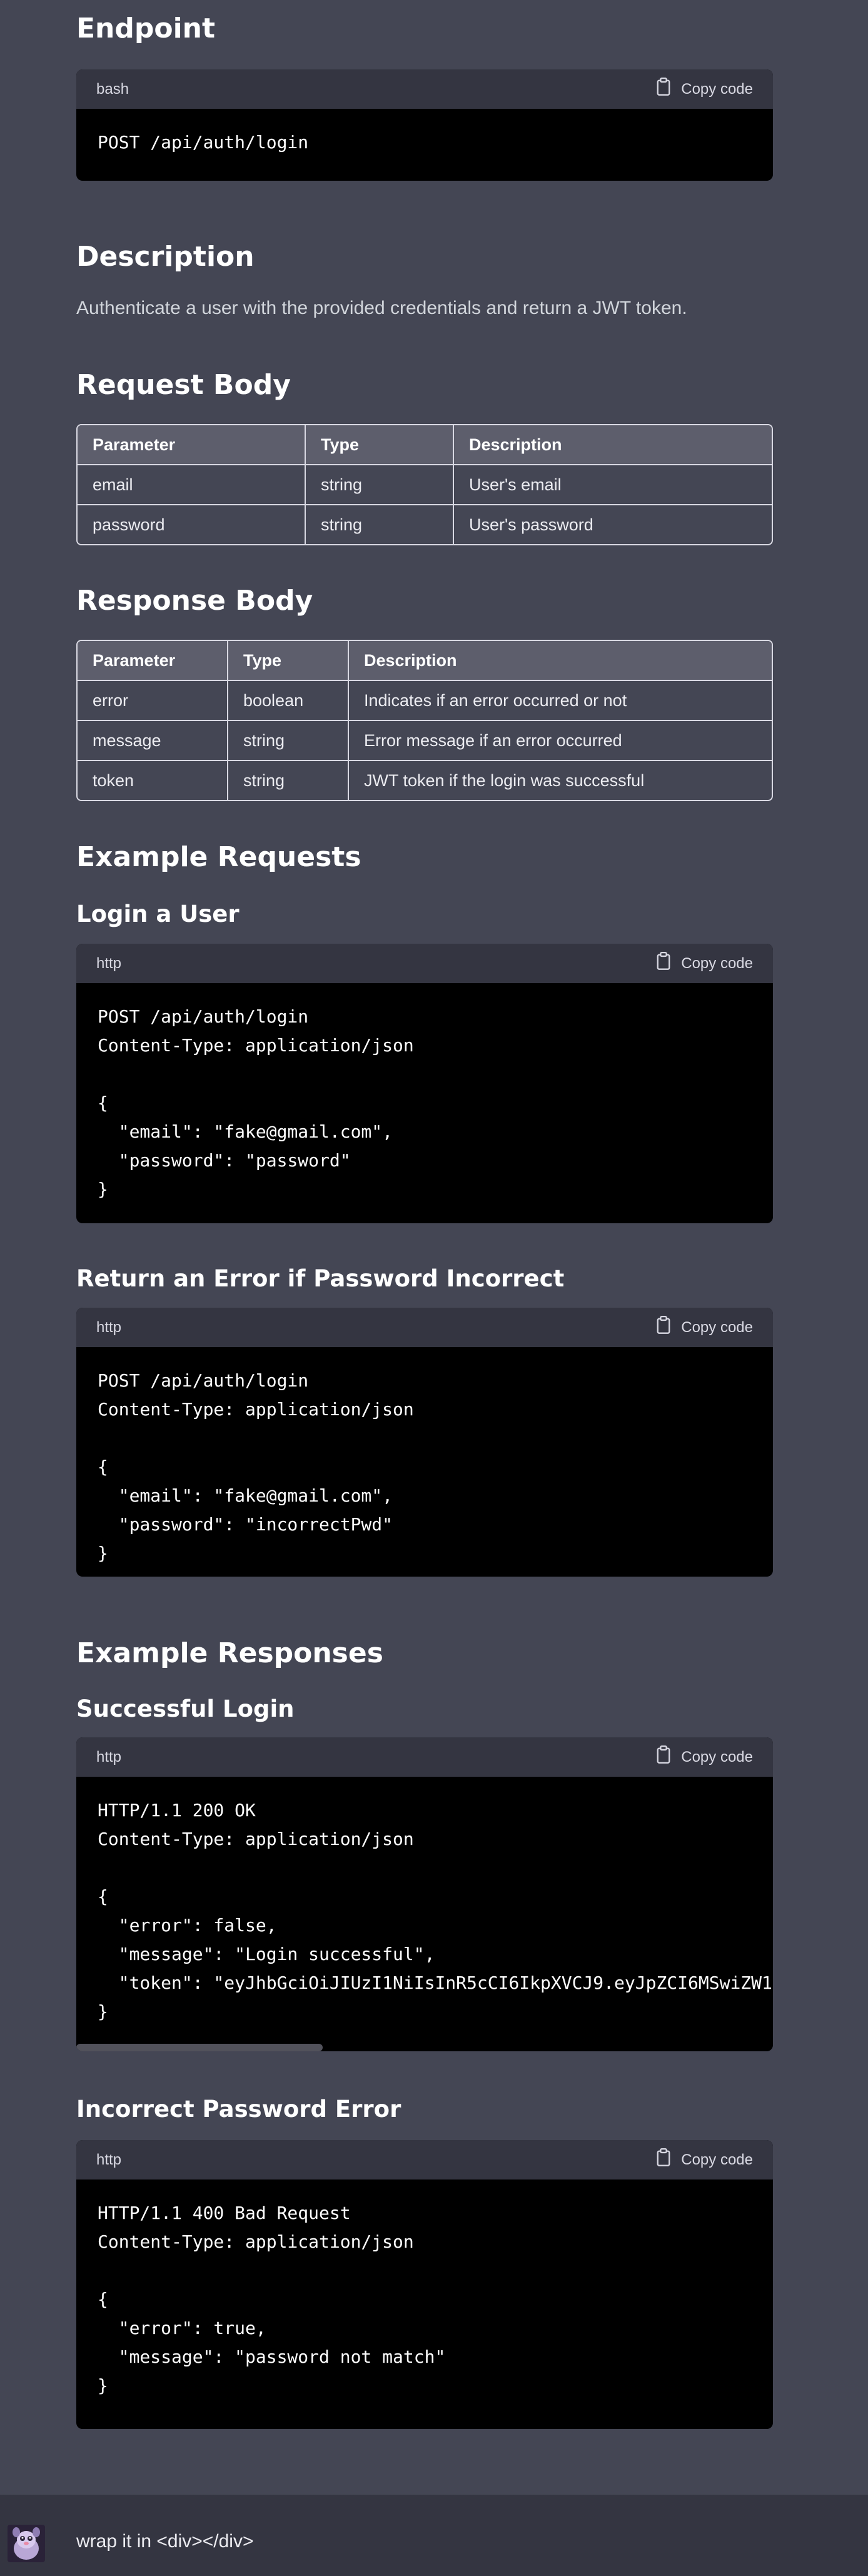 The width and height of the screenshot is (868, 2576). I want to click on heading-endpoint: Endpoint, so click(146, 28).